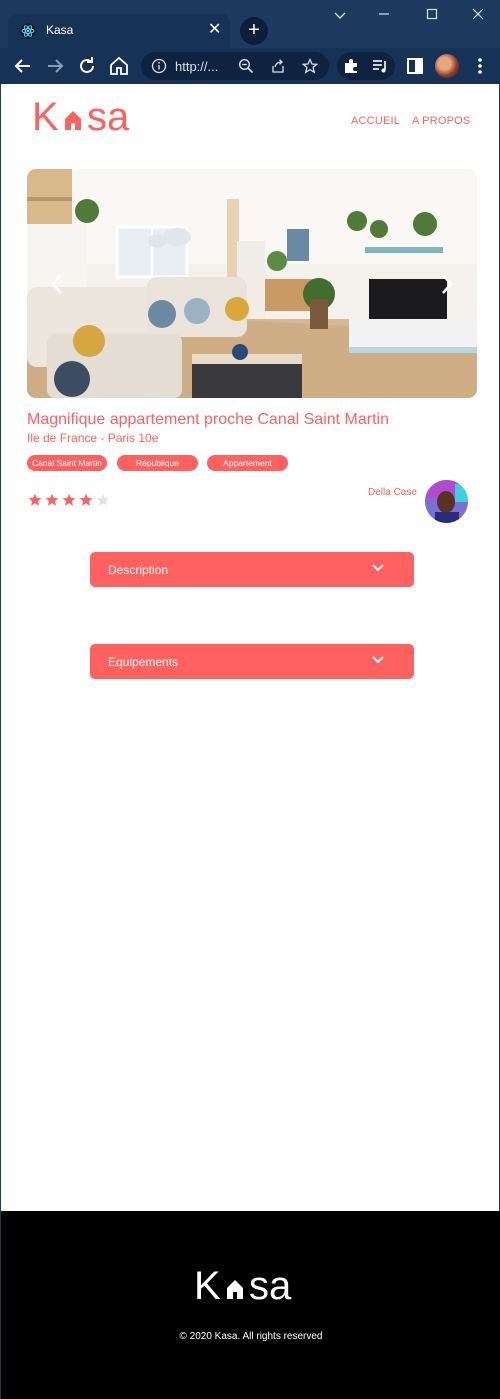  Describe the element at coordinates (247, 463) in the screenshot. I see `tag-badge: Appartement` at that location.